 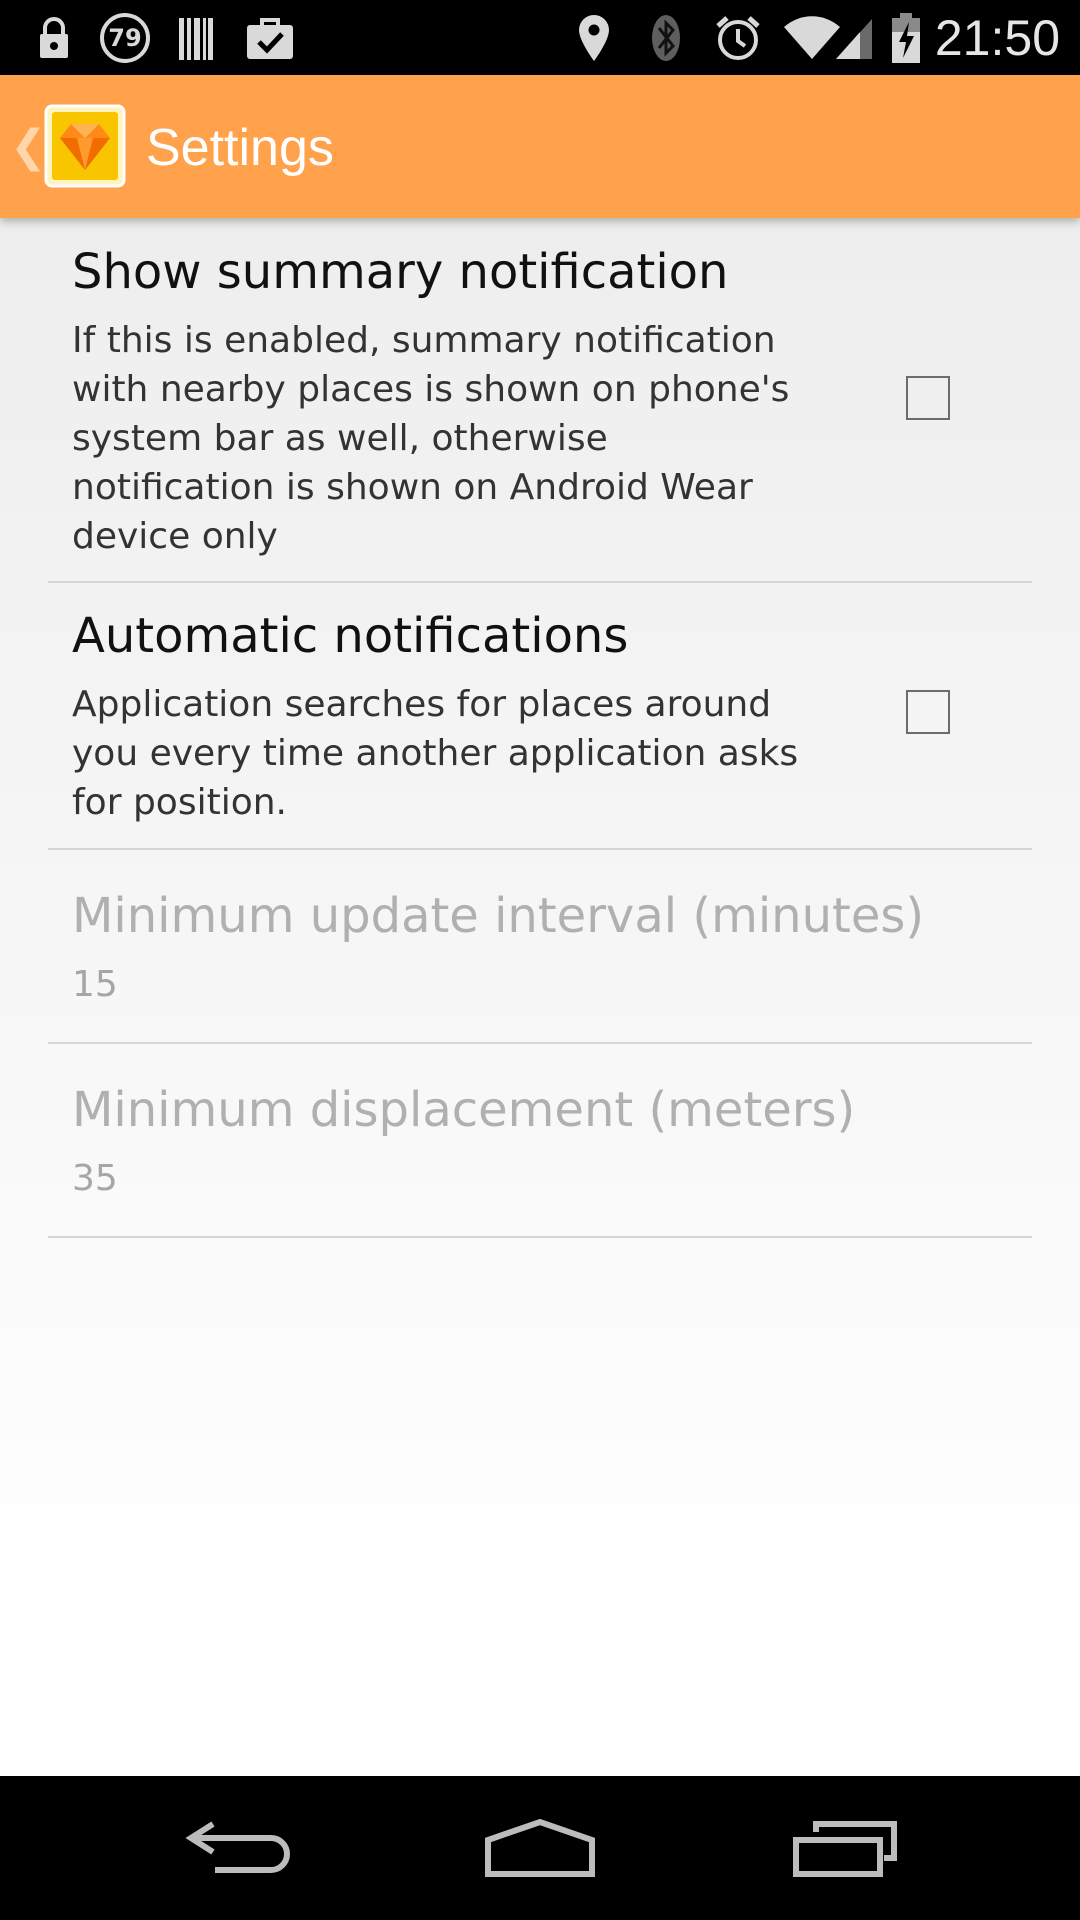 What do you see at coordinates (540, 37) in the screenshot?
I see `status-bar: 79 21:50` at bounding box center [540, 37].